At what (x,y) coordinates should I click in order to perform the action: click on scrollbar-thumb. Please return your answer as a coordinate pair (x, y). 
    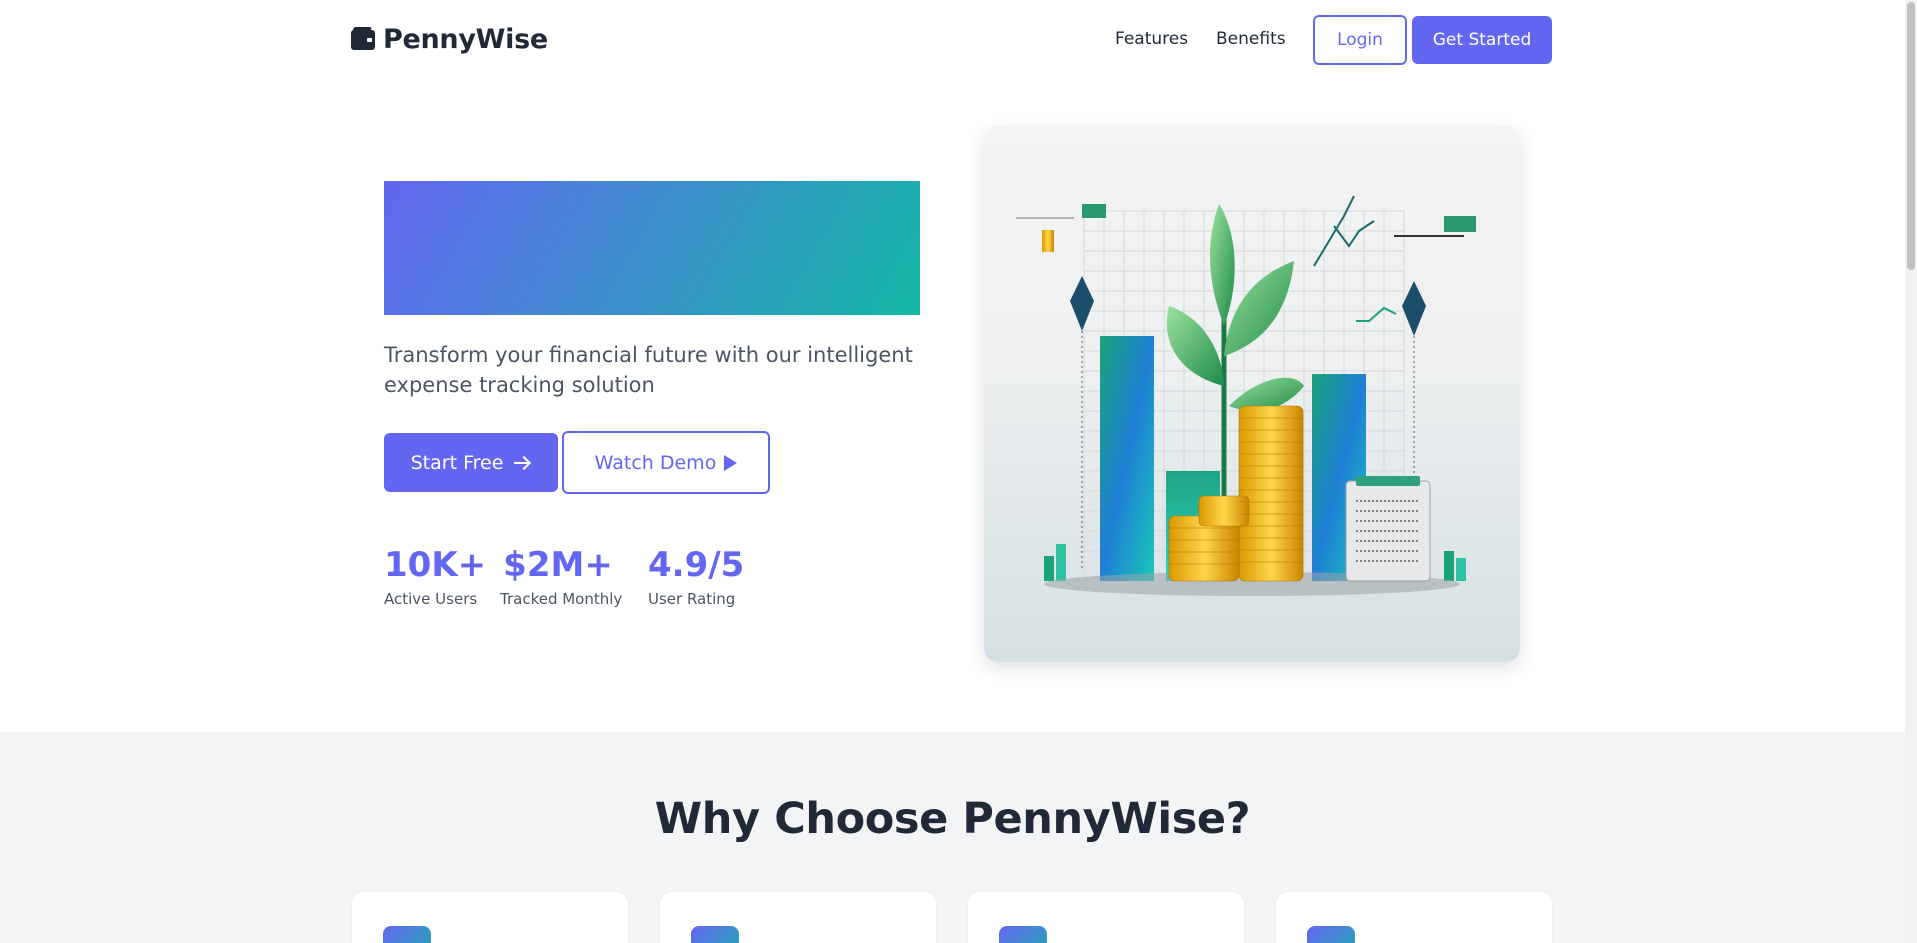
    Looking at the image, I should click on (1911, 136).